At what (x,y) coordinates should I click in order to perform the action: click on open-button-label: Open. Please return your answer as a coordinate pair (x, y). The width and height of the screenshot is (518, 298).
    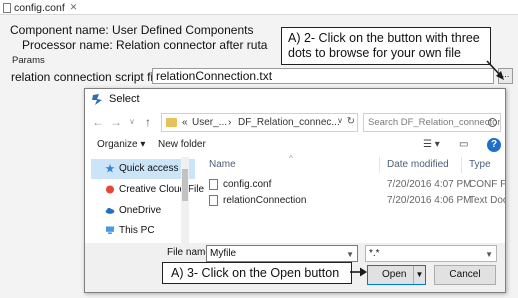
    Looking at the image, I should click on (394, 274).